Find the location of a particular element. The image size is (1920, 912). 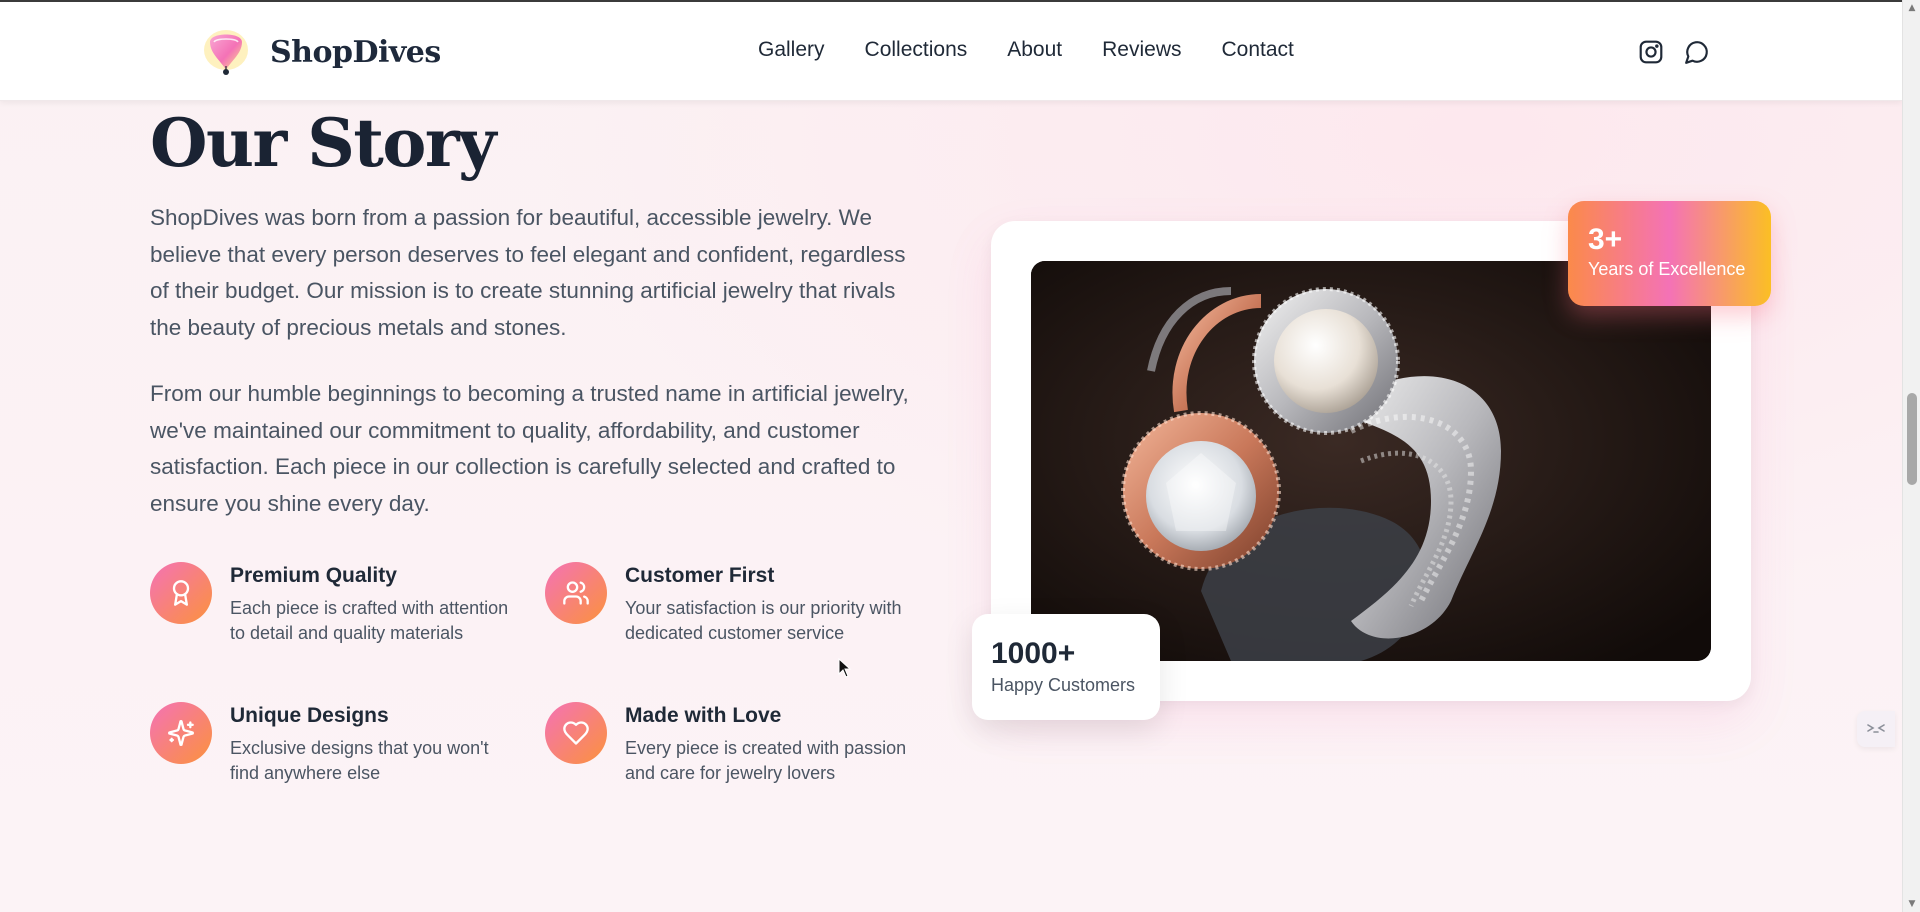

feature-title: Made with Love is located at coordinates (703, 715).